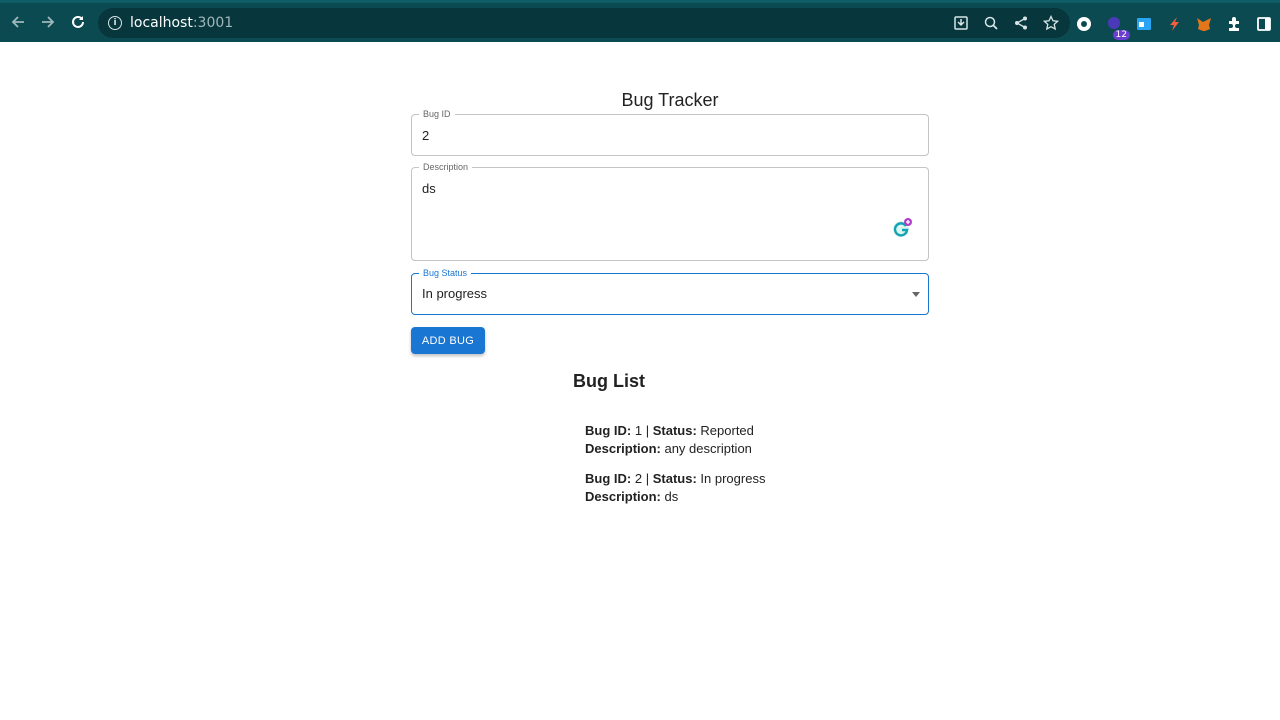  What do you see at coordinates (1117, 27) in the screenshot?
I see `extension-puzzle-purple-icon: 12` at bounding box center [1117, 27].